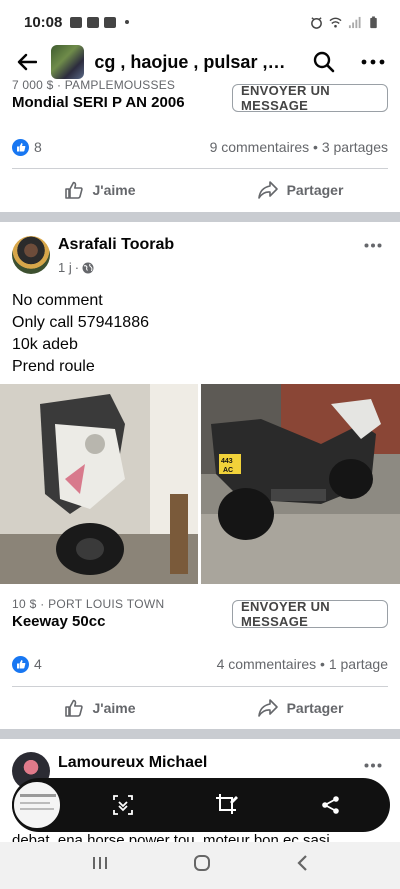 This screenshot has width=400, height=889. I want to click on post2-text-line: 10k adeb, so click(45, 344).